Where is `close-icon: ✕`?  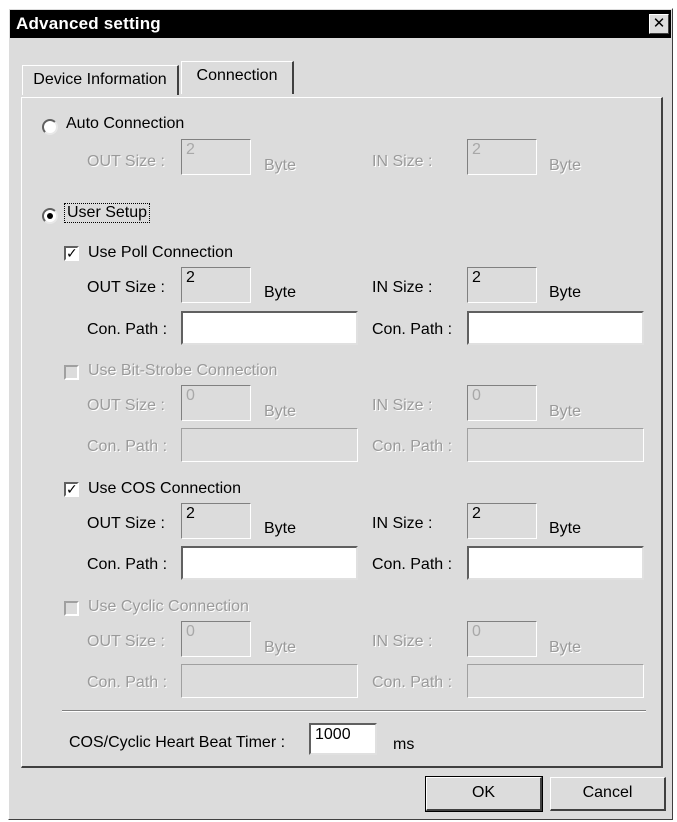 close-icon: ✕ is located at coordinates (659, 24).